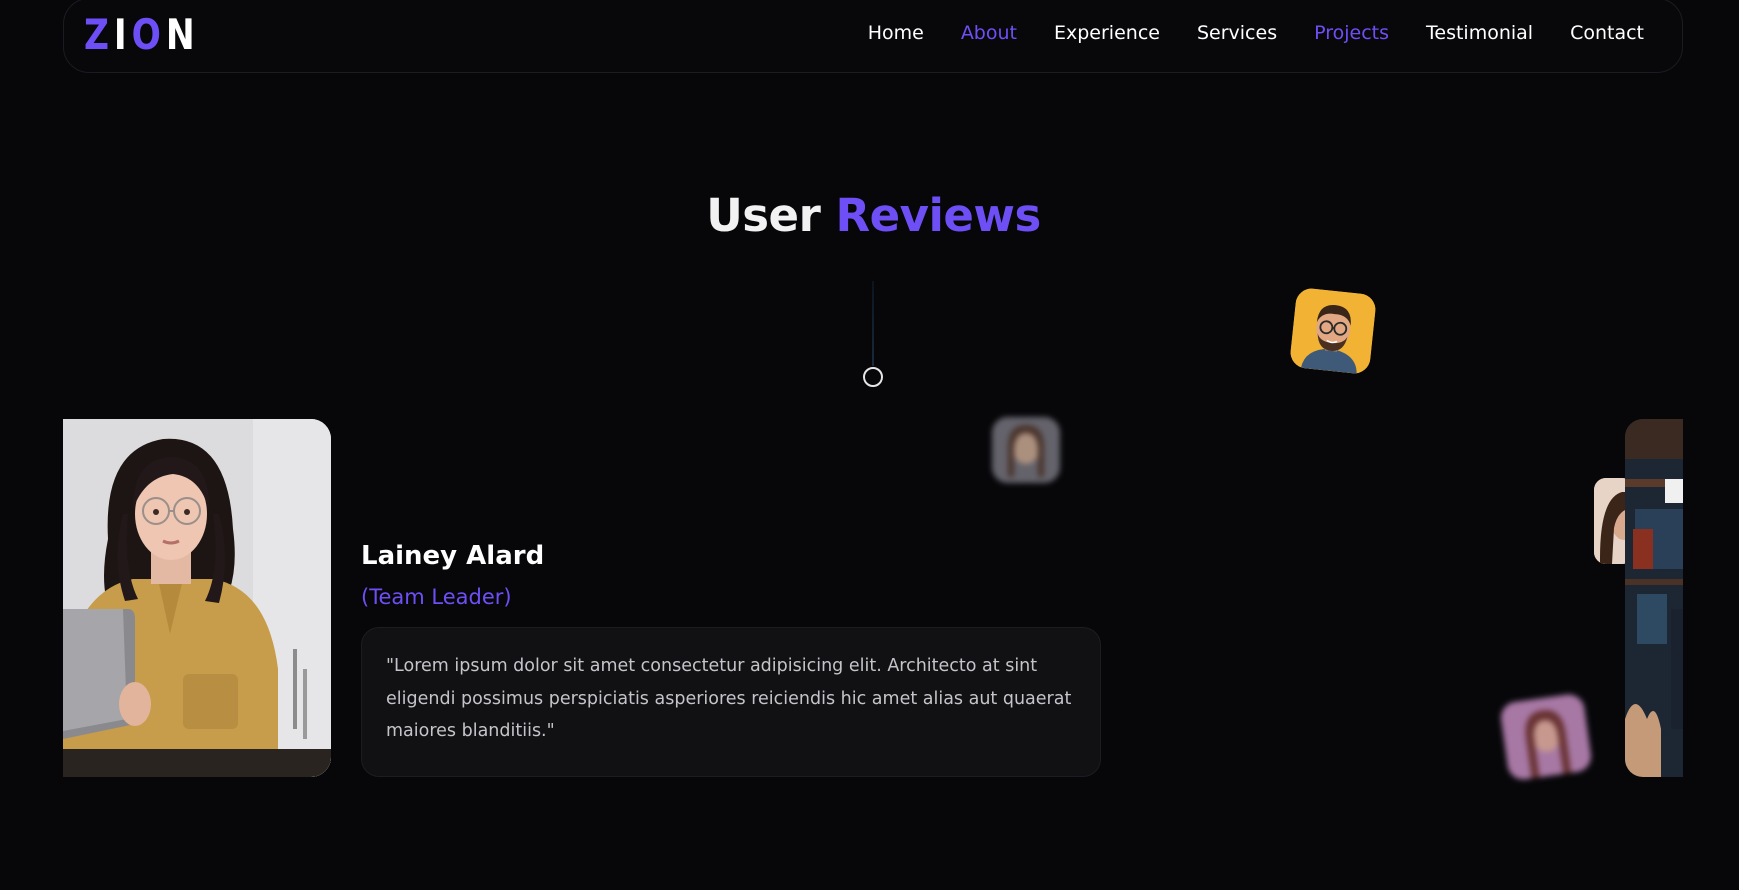 This screenshot has height=890, width=1739. I want to click on timeline-dot-icon, so click(873, 377).